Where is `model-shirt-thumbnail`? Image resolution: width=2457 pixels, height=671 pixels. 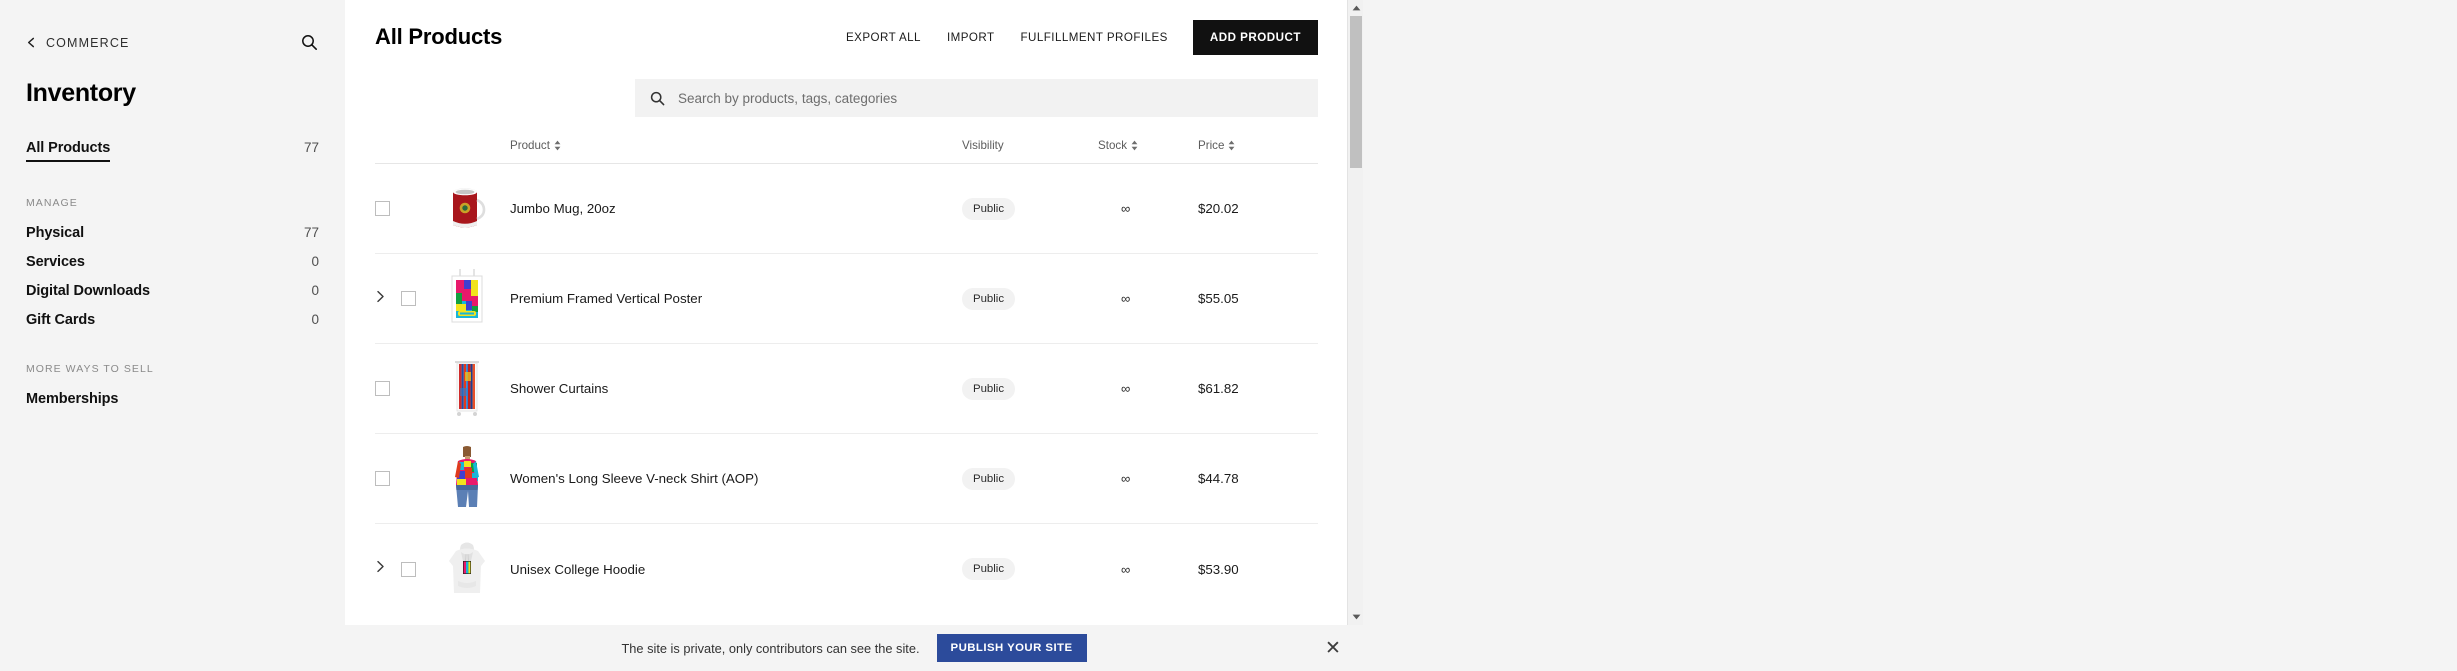
model-shirt-thumbnail is located at coordinates (467, 478).